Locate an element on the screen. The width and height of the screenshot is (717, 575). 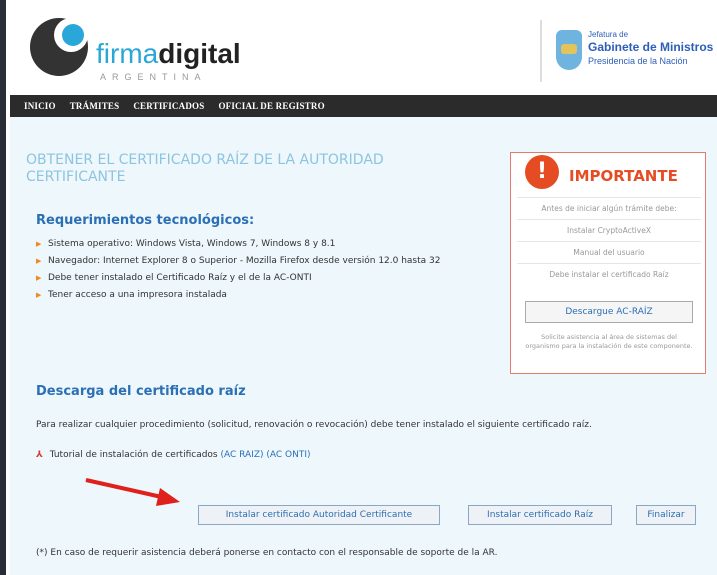
brand-subtitle: ARGENTINA is located at coordinates (153, 77).